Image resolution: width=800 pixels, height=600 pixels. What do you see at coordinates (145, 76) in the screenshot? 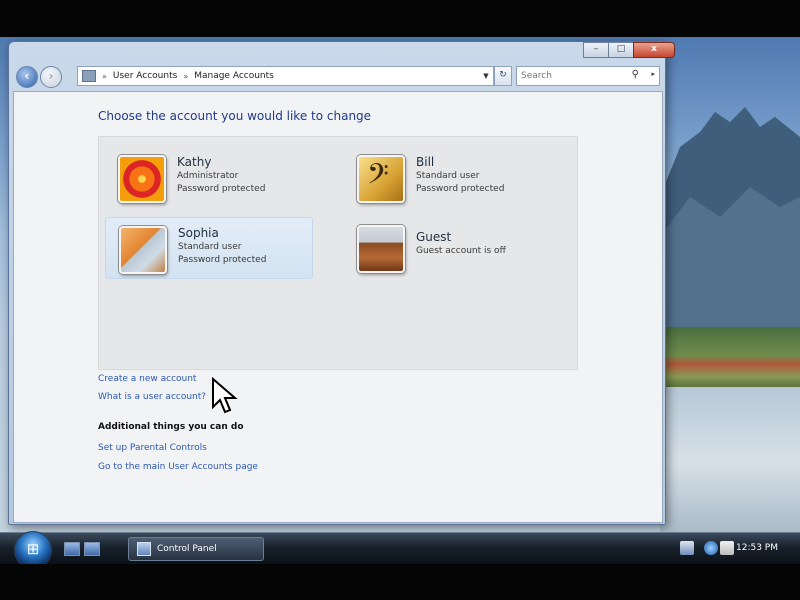
I see `breadcrumb-user-accounts: User Accounts` at bounding box center [145, 76].